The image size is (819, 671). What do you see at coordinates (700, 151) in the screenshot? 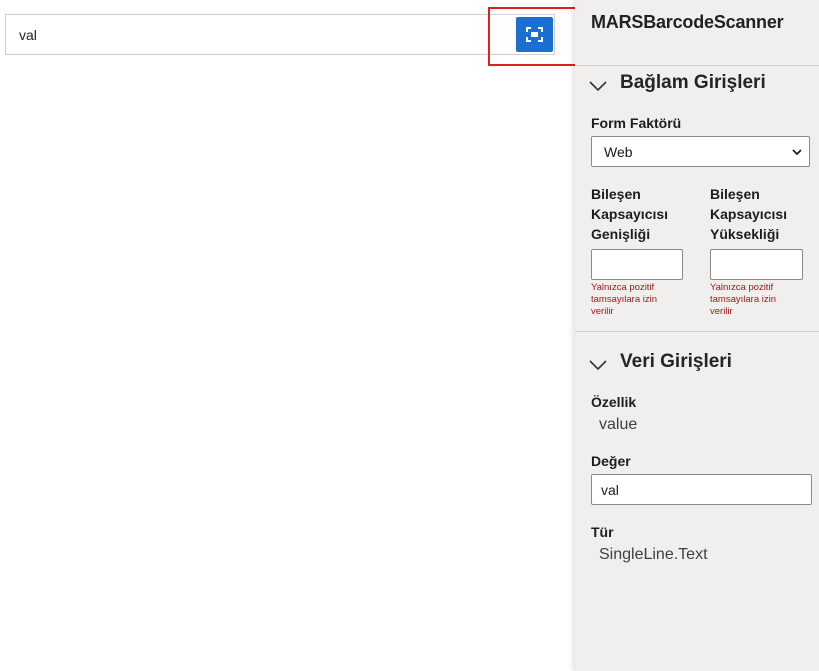
I see `form-factor-select: Web` at bounding box center [700, 151].